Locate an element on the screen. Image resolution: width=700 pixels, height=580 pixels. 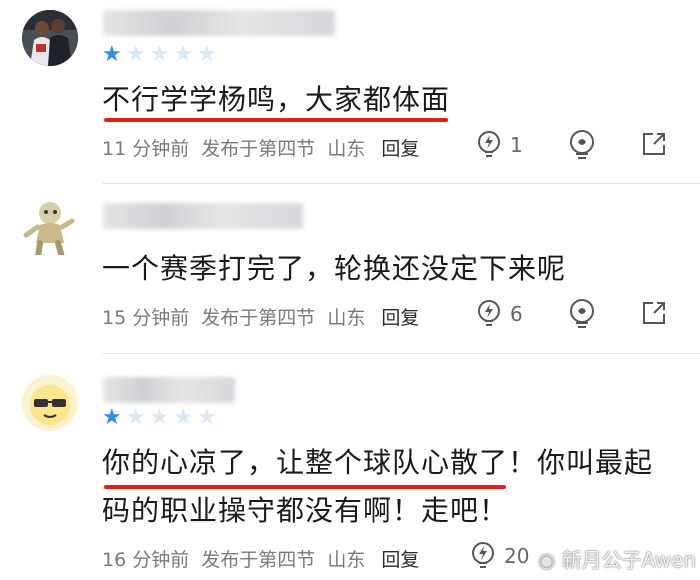
like-button: 20 is located at coordinates (498, 556).